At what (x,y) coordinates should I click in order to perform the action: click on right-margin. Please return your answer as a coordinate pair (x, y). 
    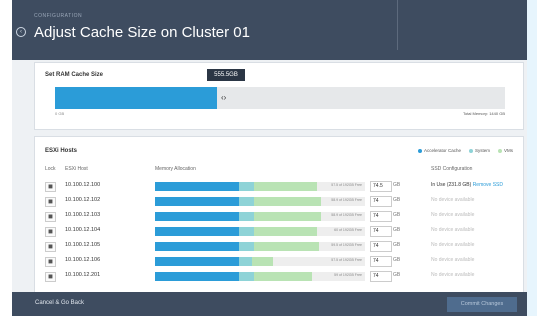
    Looking at the image, I should click on (532, 158).